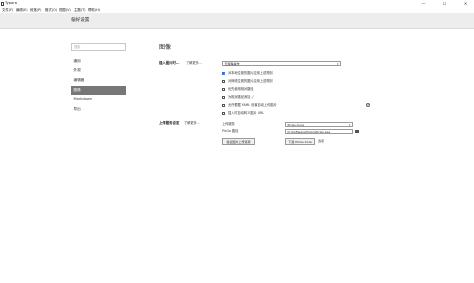 Image resolution: width=474 pixels, height=283 pixels. Describe the element at coordinates (321, 141) in the screenshot. I see `options-link: 选项` at that location.